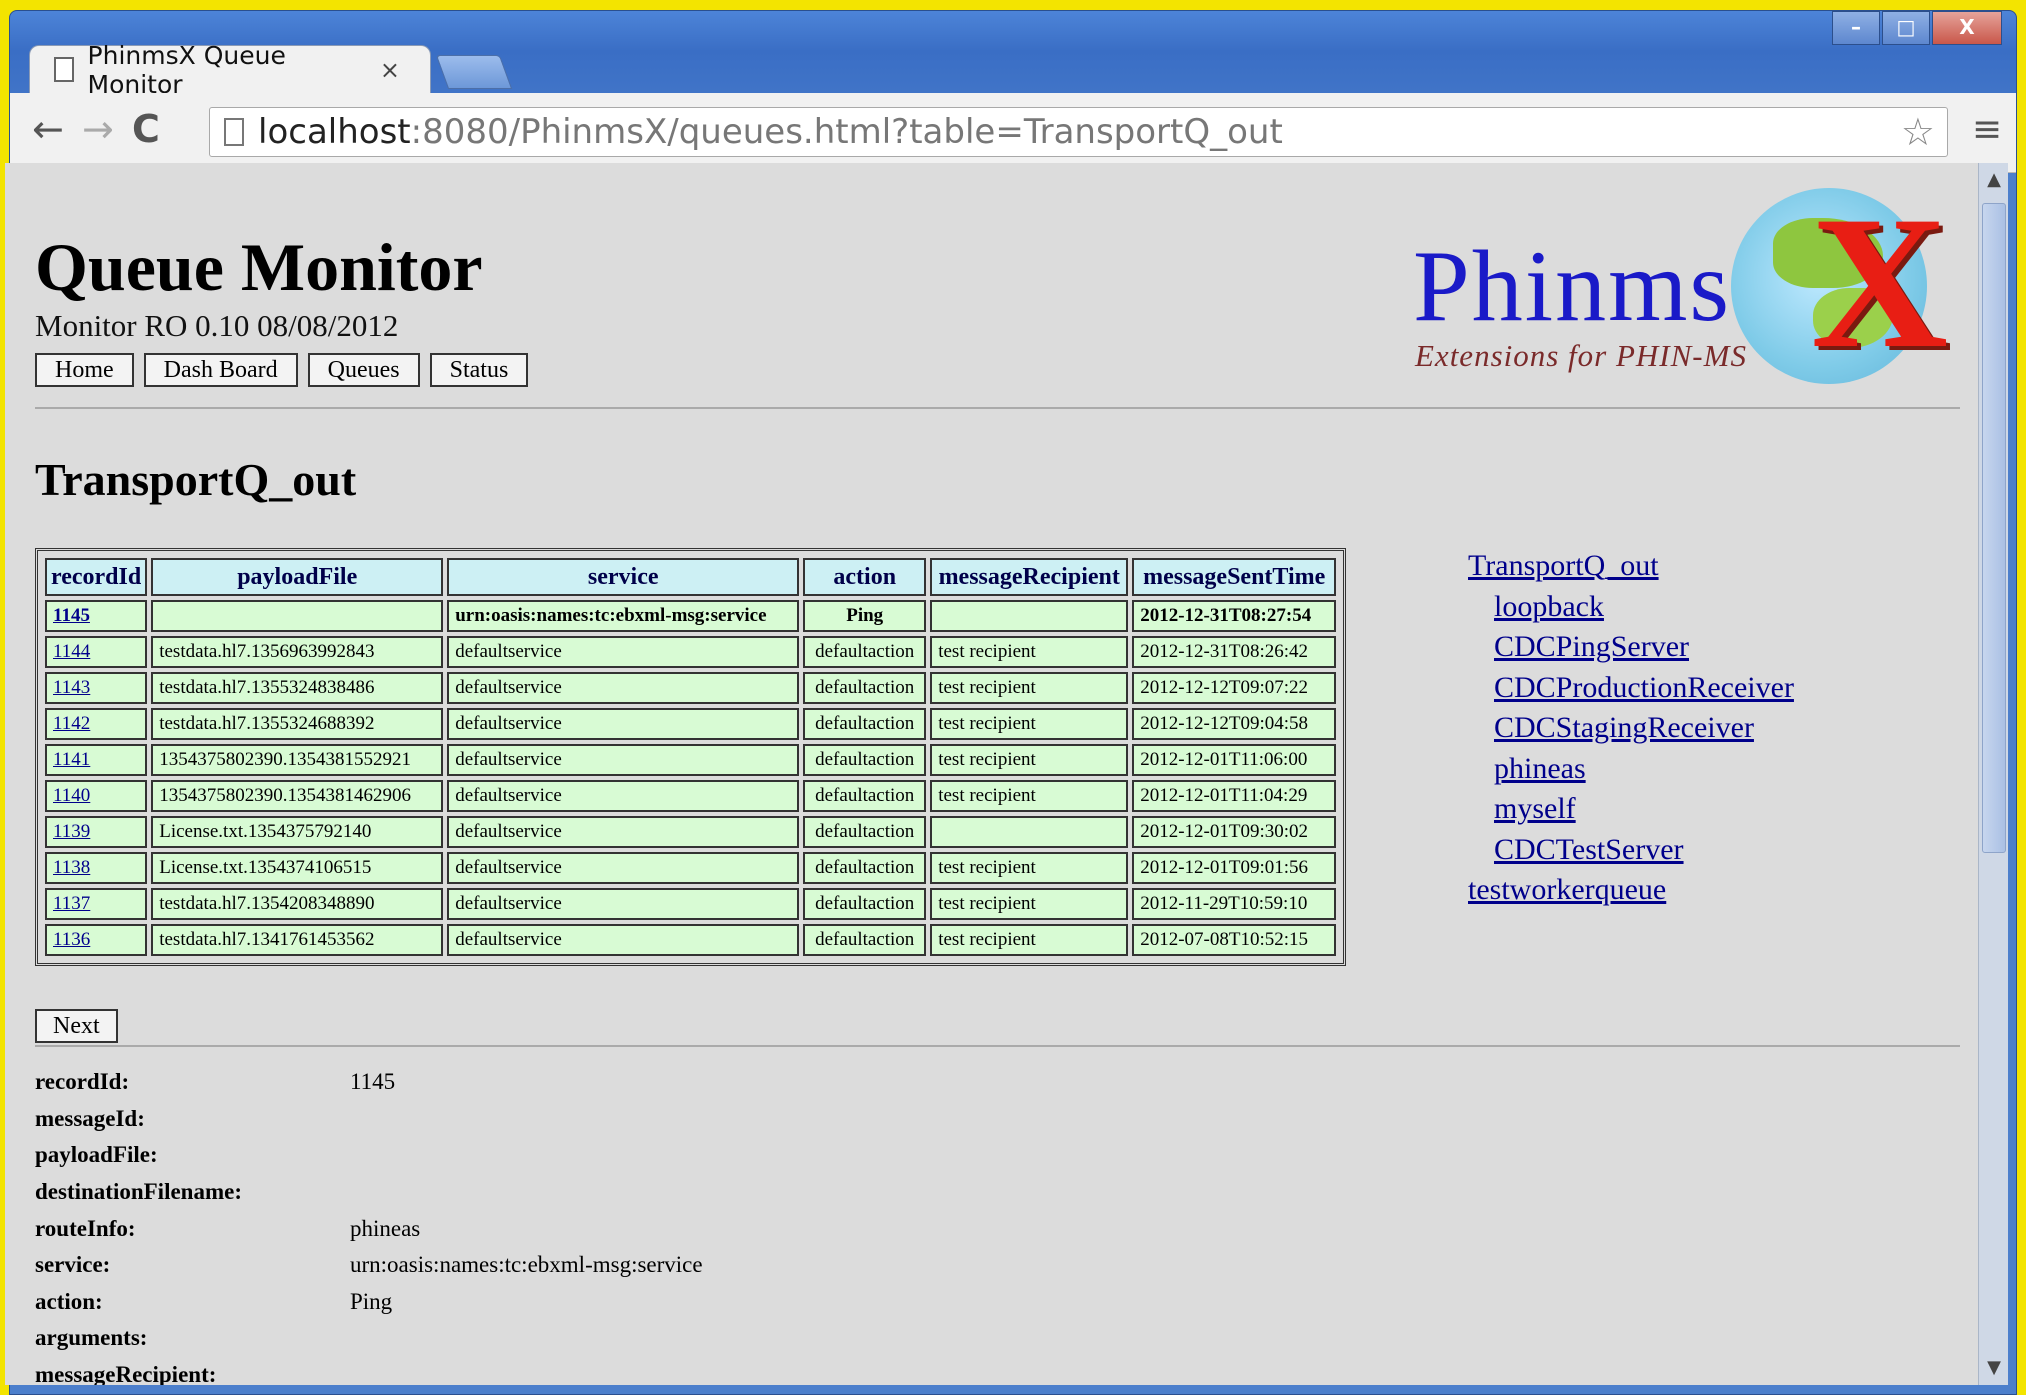 This screenshot has width=2026, height=1395. What do you see at coordinates (96, 652) in the screenshot?
I see `table-cell: 1144` at bounding box center [96, 652].